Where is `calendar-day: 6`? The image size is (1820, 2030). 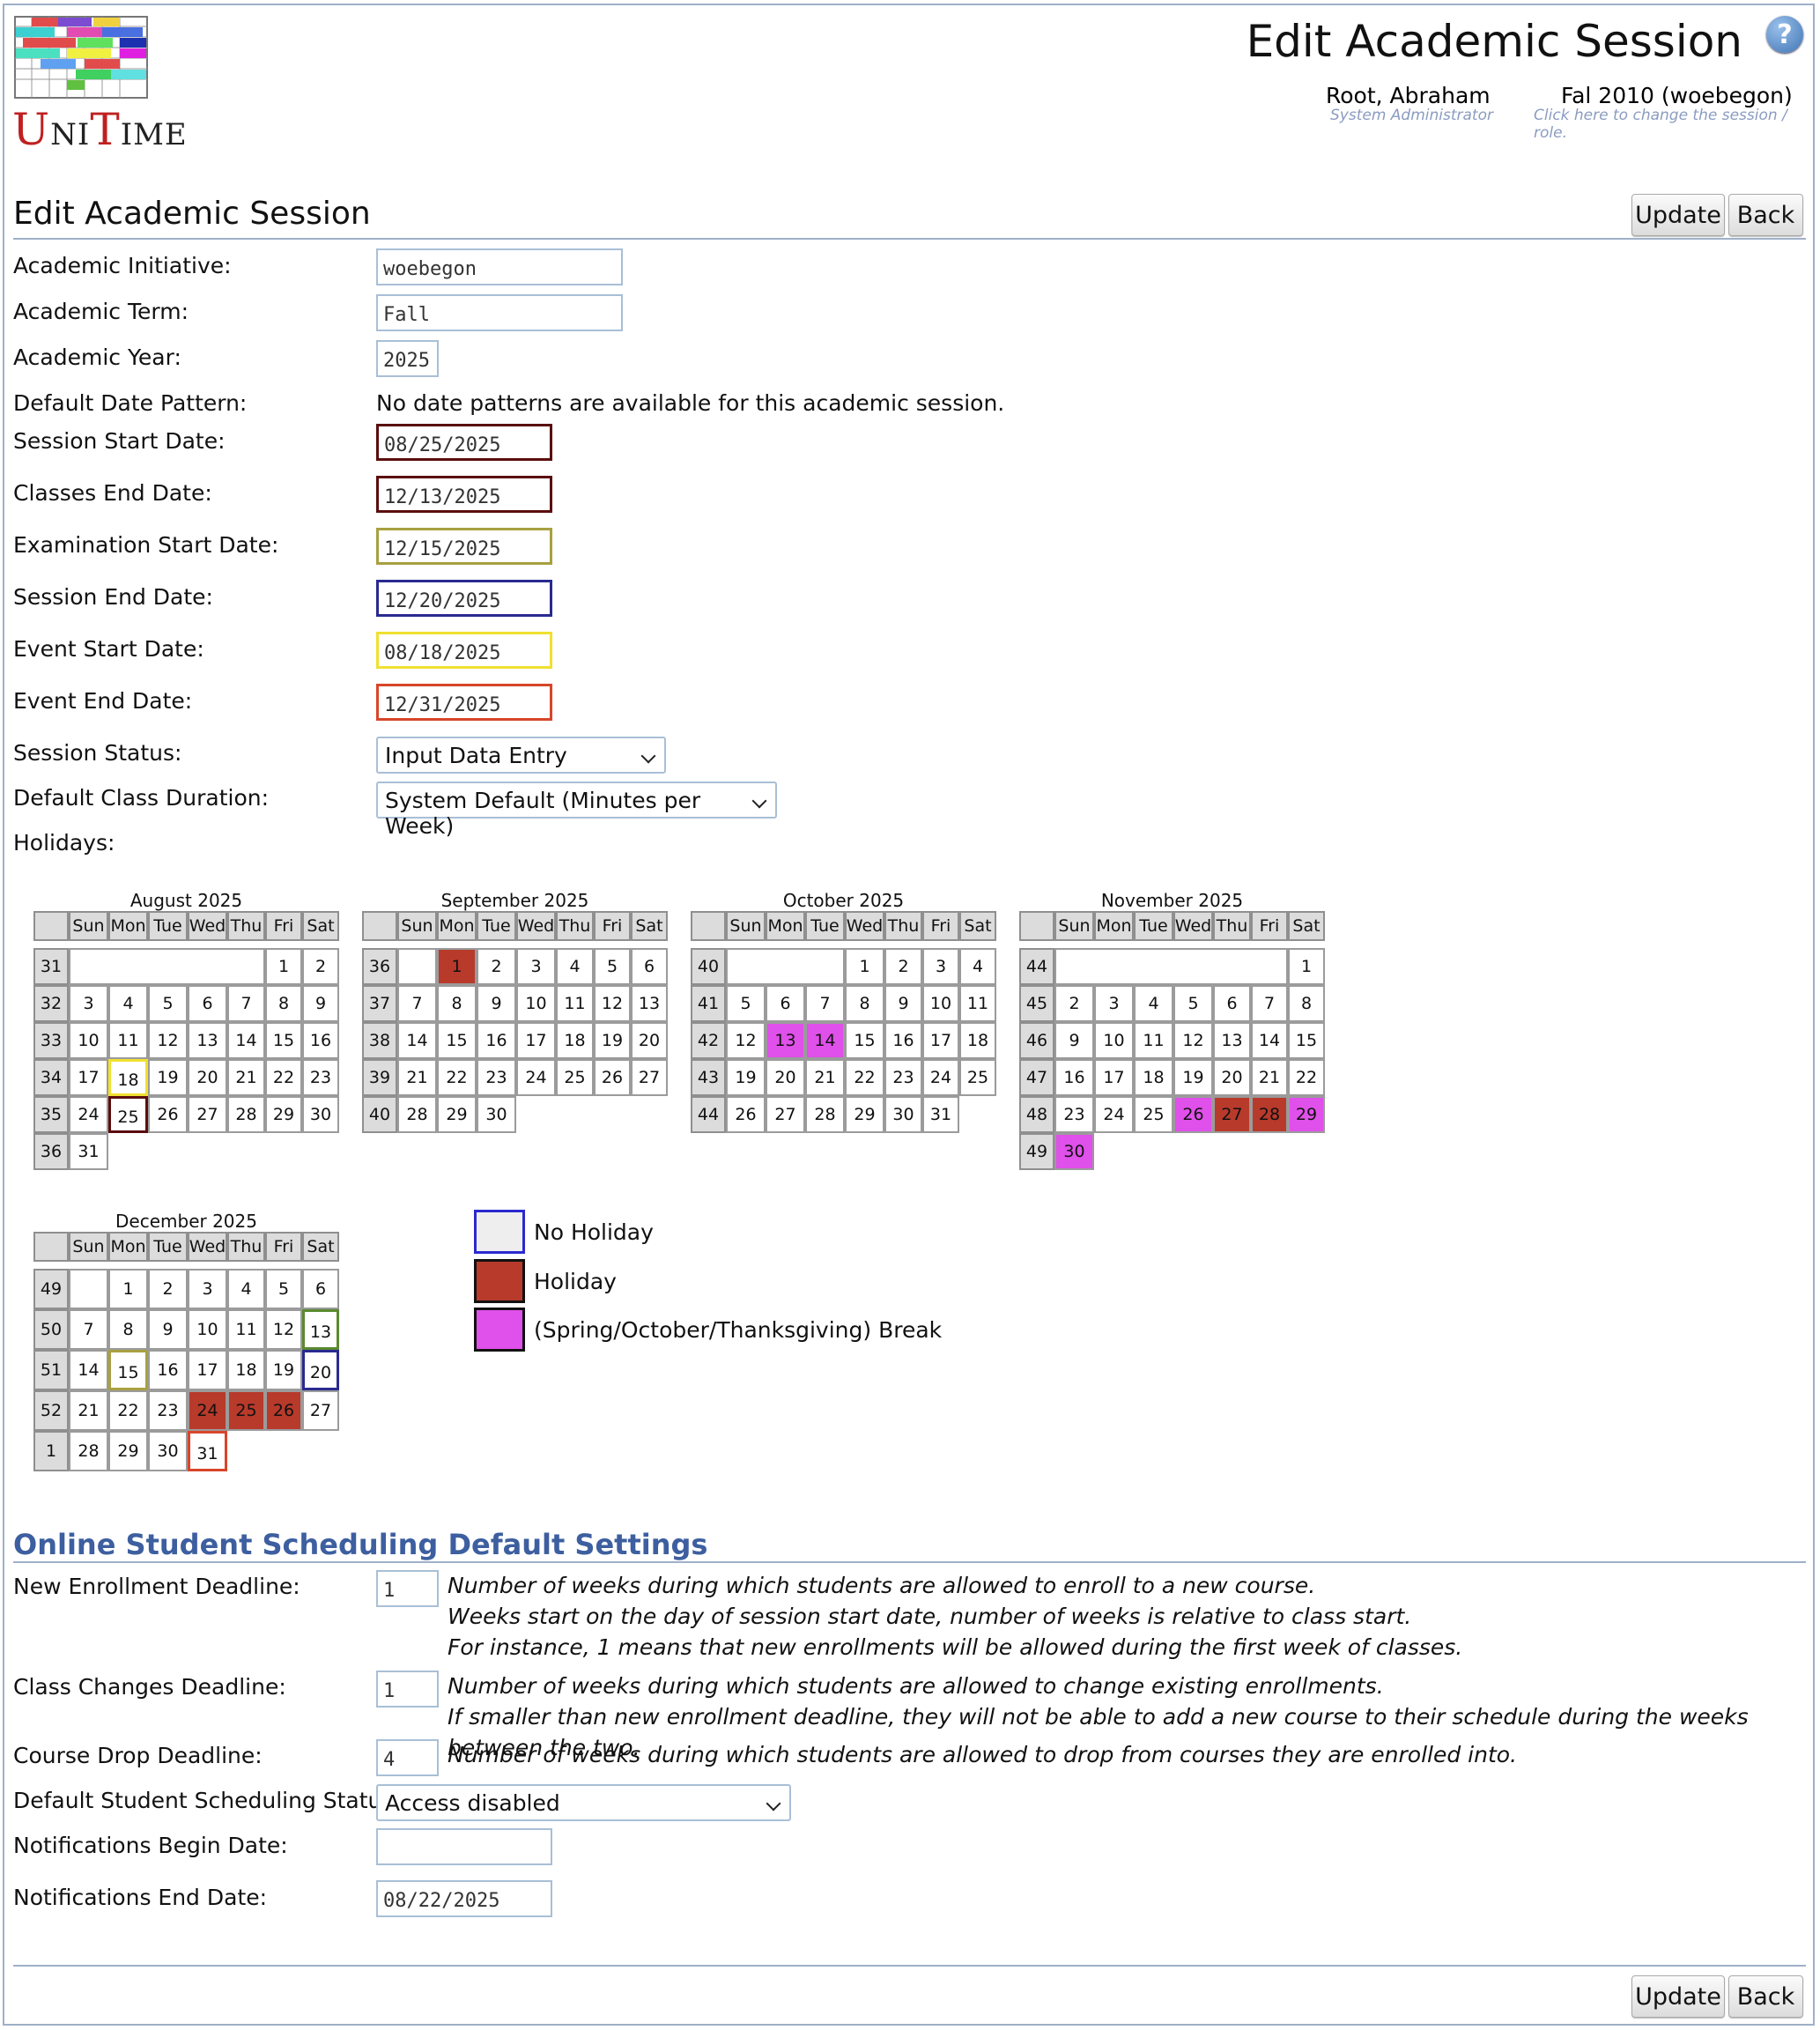 calendar-day: 6 is located at coordinates (320, 1289).